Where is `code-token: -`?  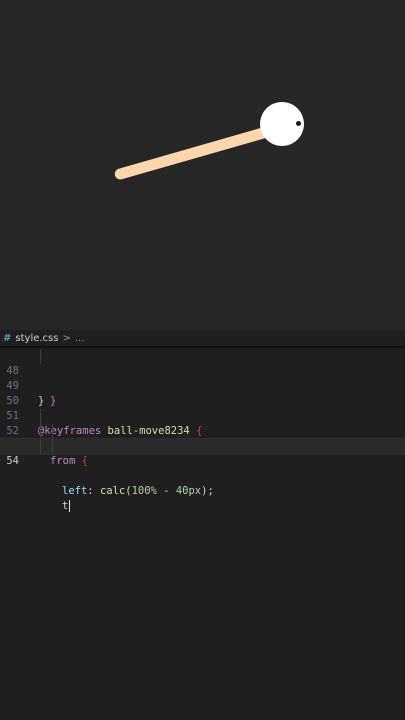 code-token: - is located at coordinates (166, 491).